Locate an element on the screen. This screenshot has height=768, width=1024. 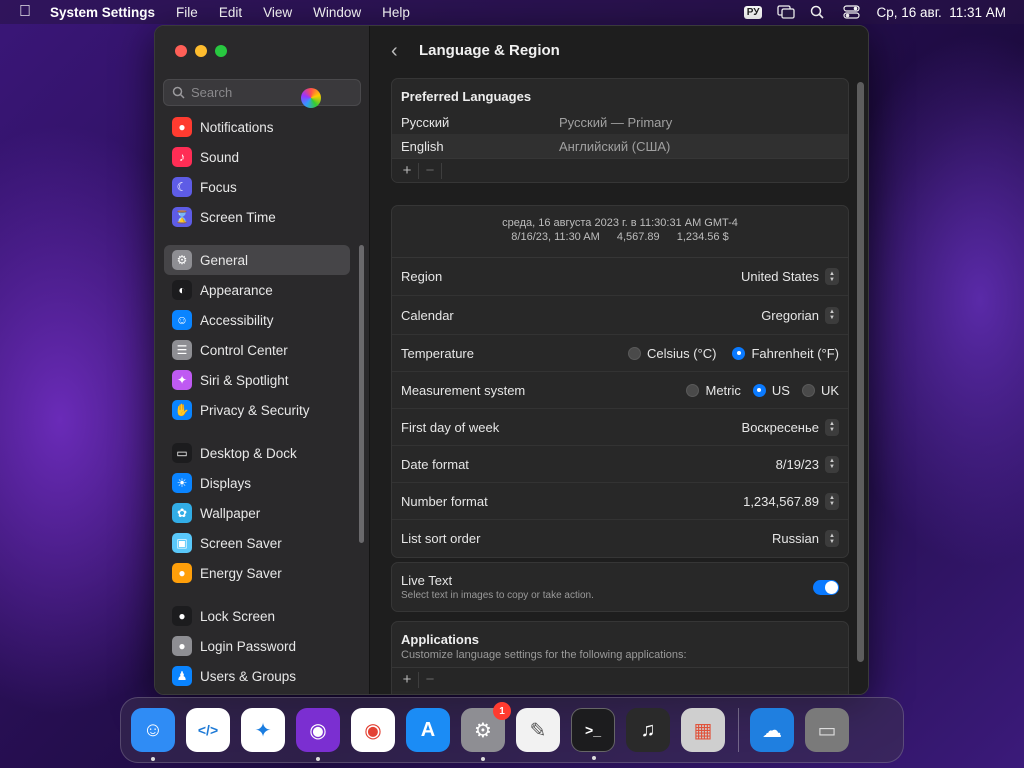
first-day-value: Воскресенье is located at coordinates (780, 427).